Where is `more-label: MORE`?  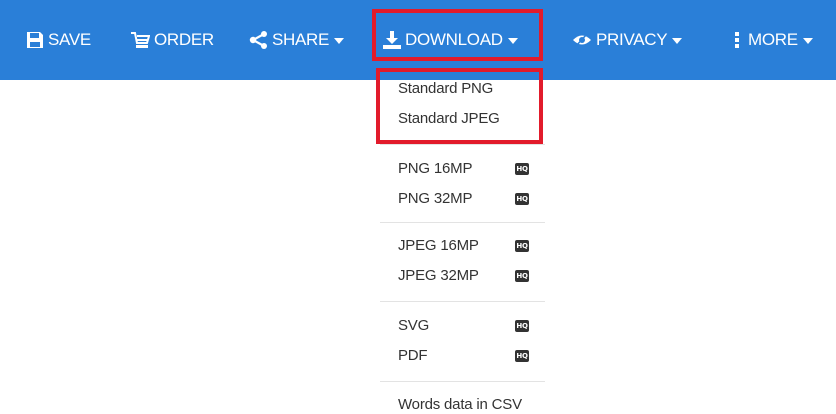
more-label: MORE is located at coordinates (773, 39).